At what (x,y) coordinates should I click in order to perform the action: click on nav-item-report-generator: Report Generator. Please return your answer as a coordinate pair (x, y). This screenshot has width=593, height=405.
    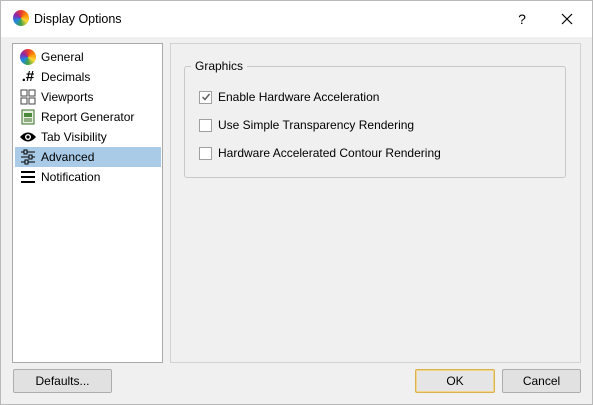
    Looking at the image, I should click on (88, 117).